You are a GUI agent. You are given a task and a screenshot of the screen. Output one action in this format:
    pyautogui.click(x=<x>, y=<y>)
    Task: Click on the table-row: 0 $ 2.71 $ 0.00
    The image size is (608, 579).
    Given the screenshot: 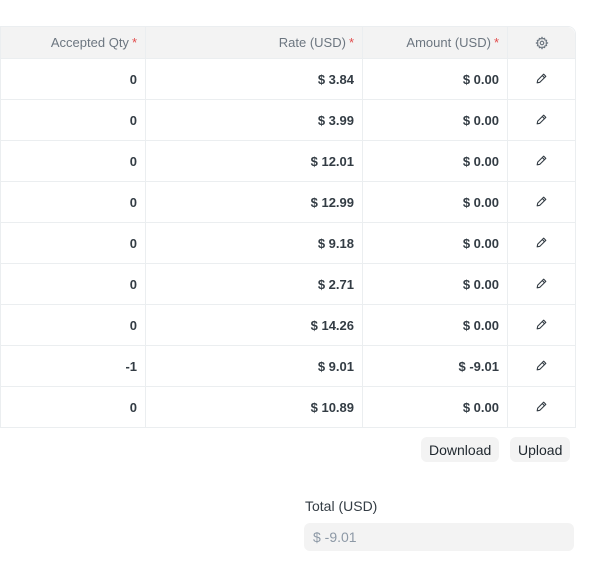 What is the action you would take?
    pyautogui.click(x=287, y=284)
    